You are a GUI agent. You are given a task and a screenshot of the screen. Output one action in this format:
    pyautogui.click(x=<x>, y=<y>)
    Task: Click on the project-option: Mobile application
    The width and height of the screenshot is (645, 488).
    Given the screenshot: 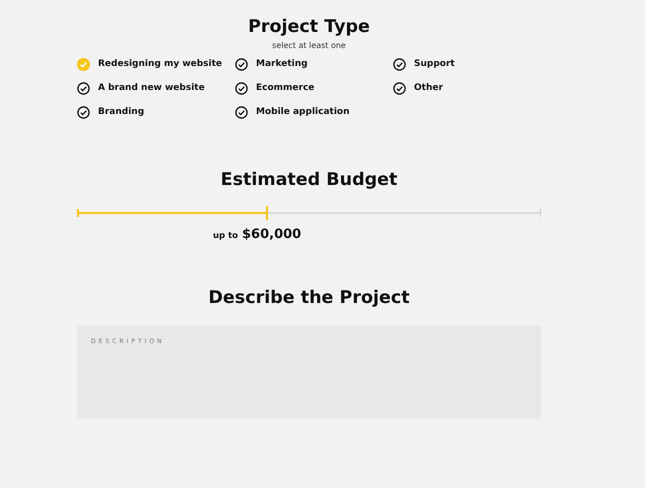 What is the action you would take?
    pyautogui.click(x=292, y=112)
    